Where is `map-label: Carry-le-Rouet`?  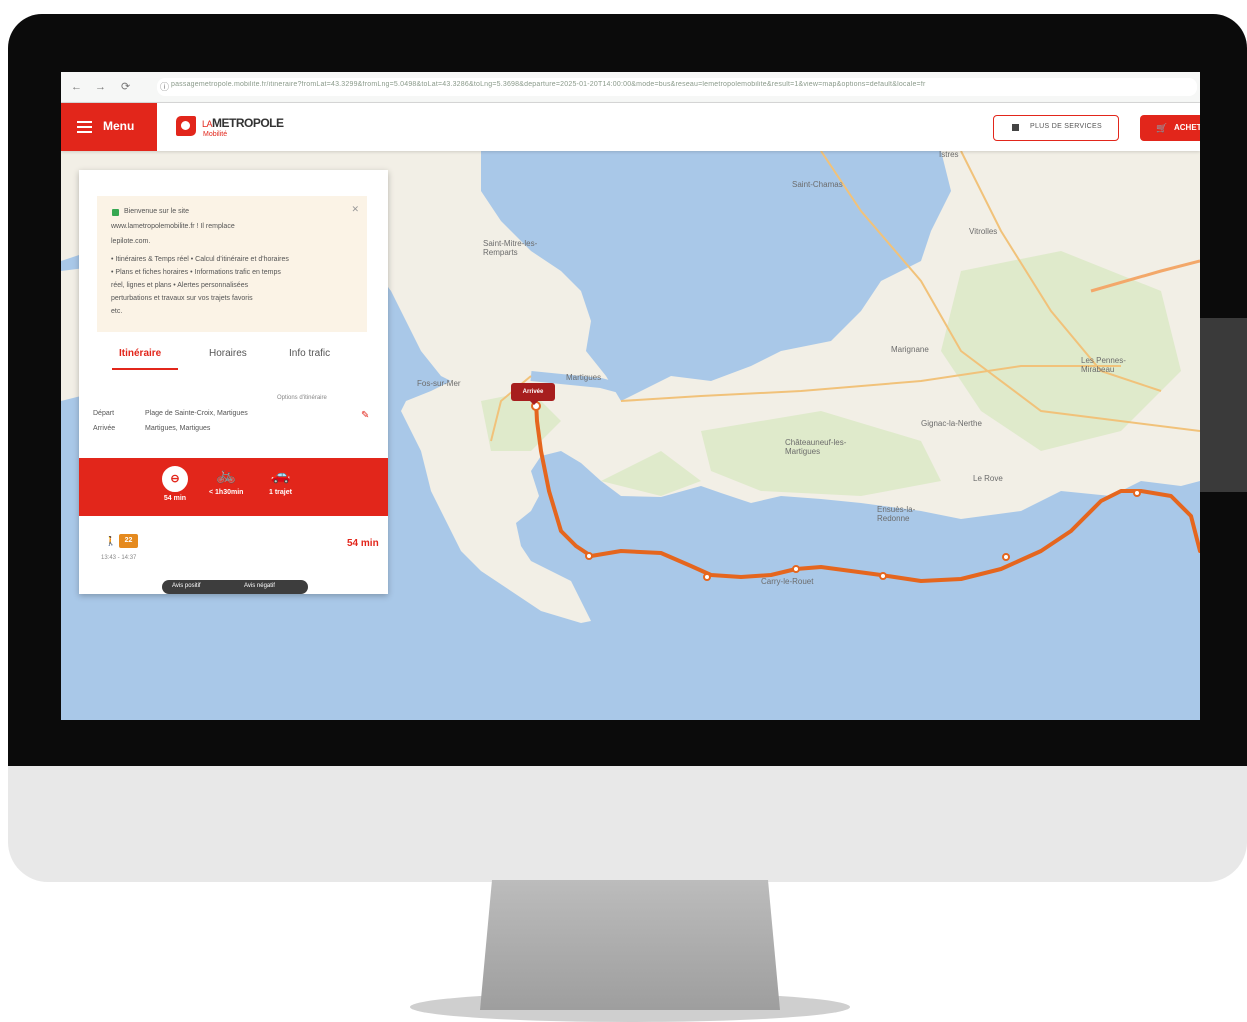 map-label: Carry-le-Rouet is located at coordinates (787, 581).